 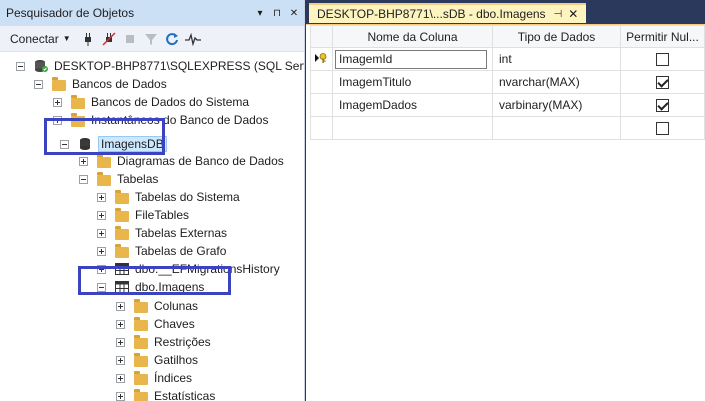 I want to click on tree-node-graph-tables: Tabelas de Grafo, so click(x=161, y=251).